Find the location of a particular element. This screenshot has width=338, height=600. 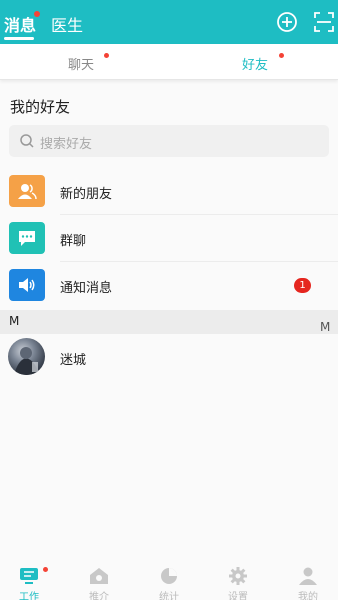

search-placeholder: 搜索好友 is located at coordinates (66, 144).